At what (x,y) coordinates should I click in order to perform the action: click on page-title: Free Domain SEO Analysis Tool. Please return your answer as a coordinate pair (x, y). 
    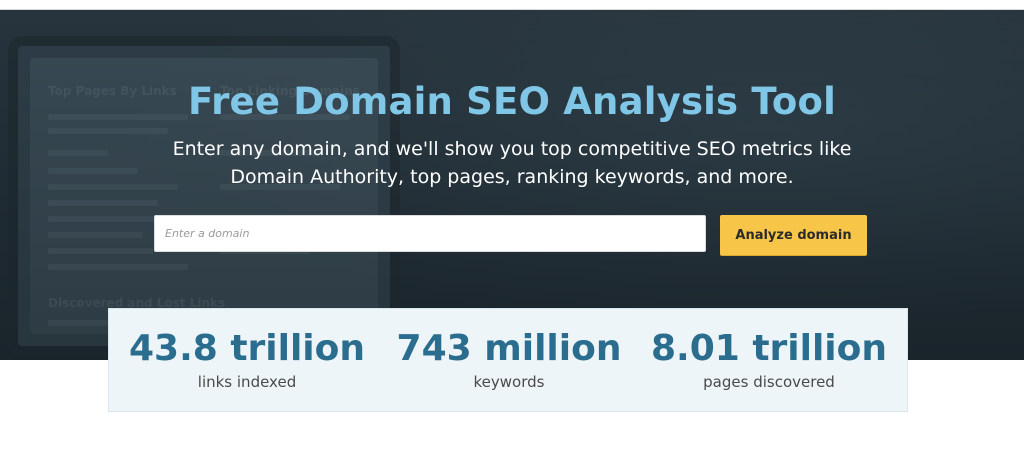
    Looking at the image, I should click on (512, 101).